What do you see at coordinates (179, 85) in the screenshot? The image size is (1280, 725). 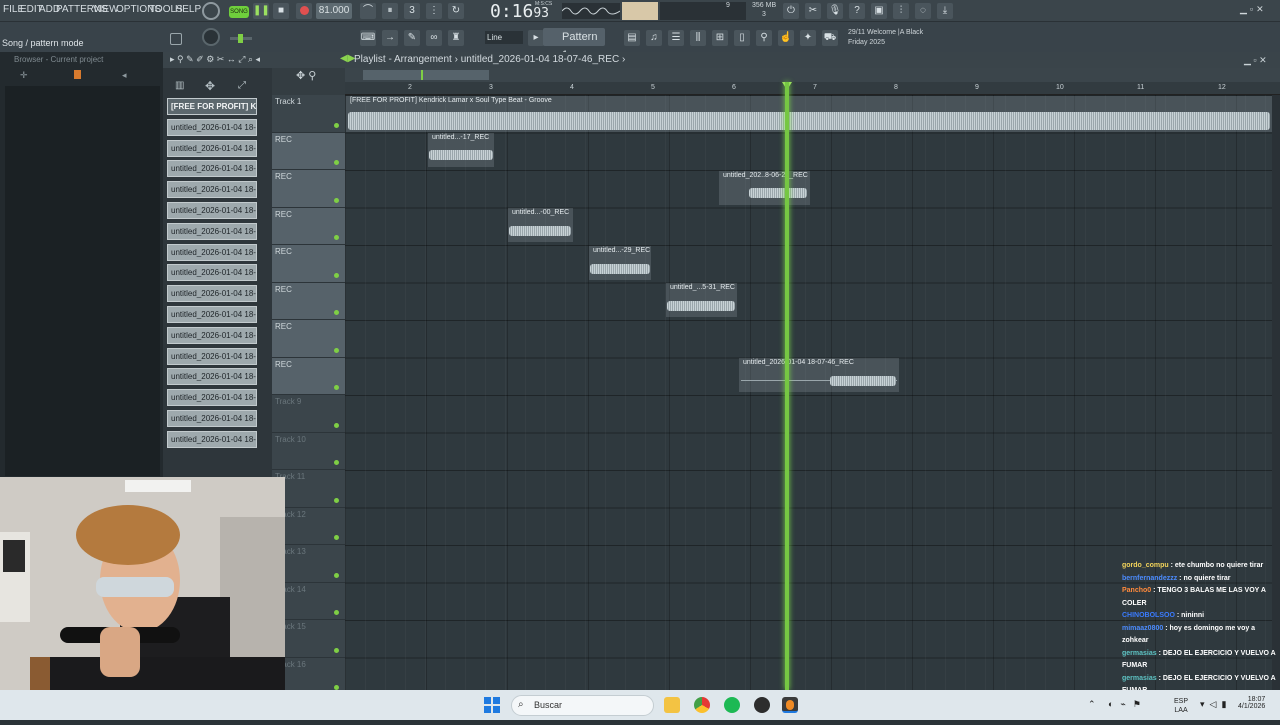 I see `picker-audio-icon: ▥` at bounding box center [179, 85].